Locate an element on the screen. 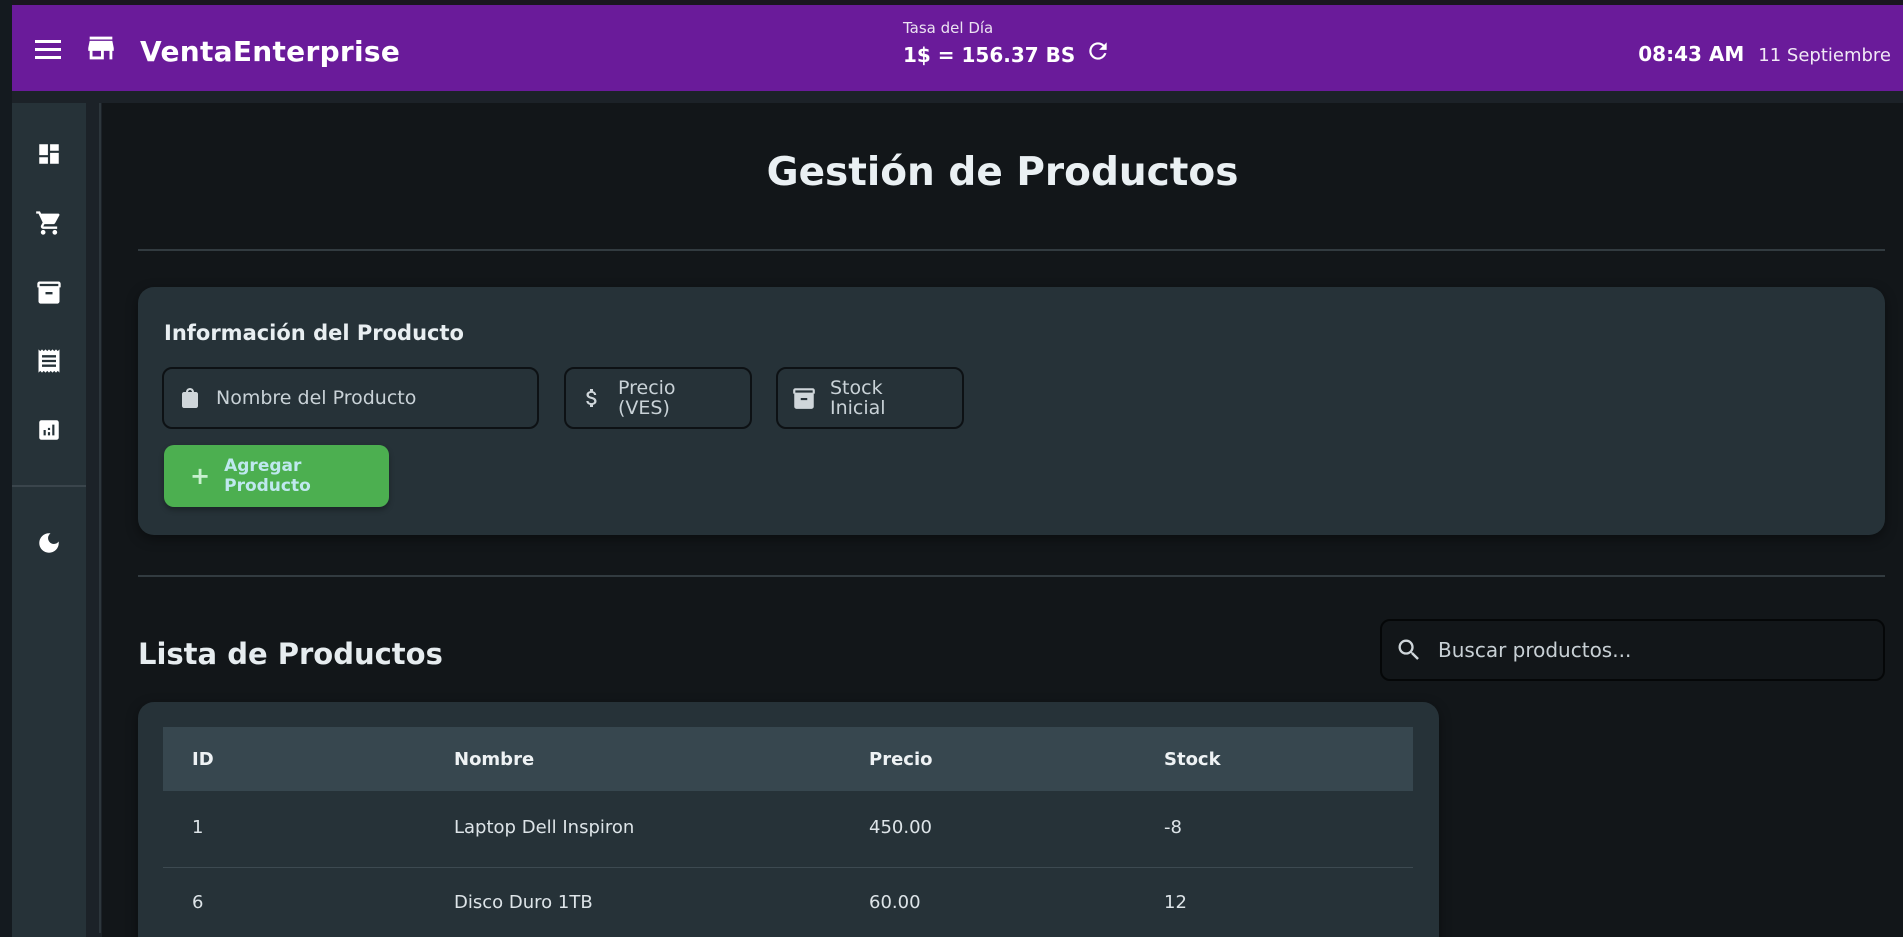  receipt-icon is located at coordinates (49, 361).